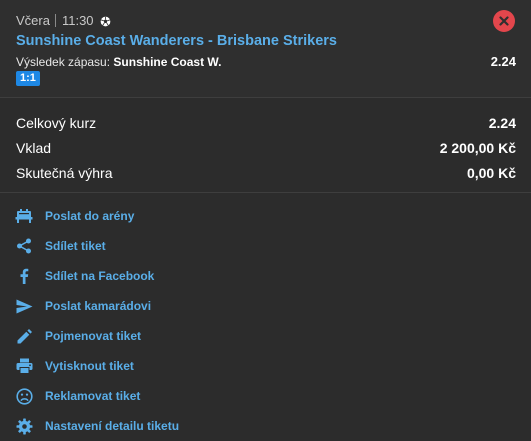  What do you see at coordinates (265, 276) in the screenshot?
I see `share-facebook-button: Sdílet na Facebook` at bounding box center [265, 276].